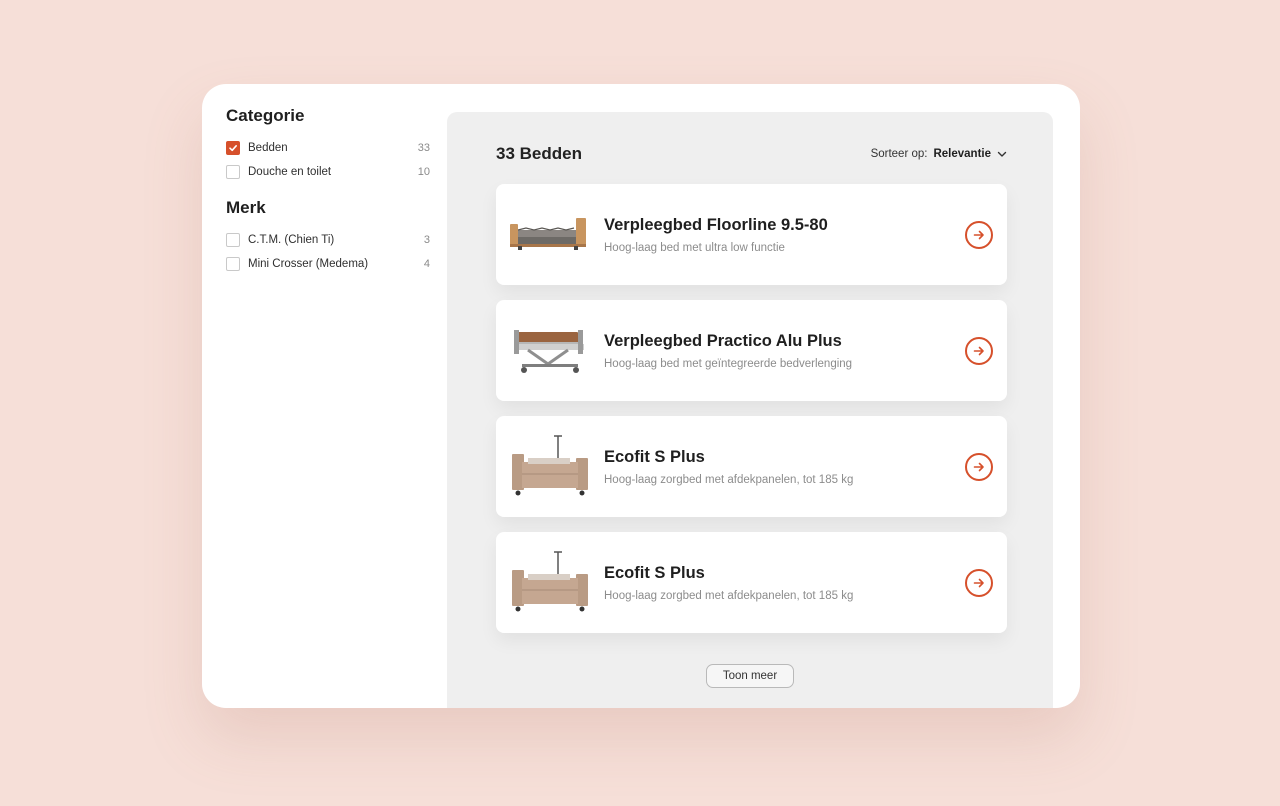  Describe the element at coordinates (291, 240) in the screenshot. I see `filter-option-label: C.T.M. (Chien Ti)` at that location.